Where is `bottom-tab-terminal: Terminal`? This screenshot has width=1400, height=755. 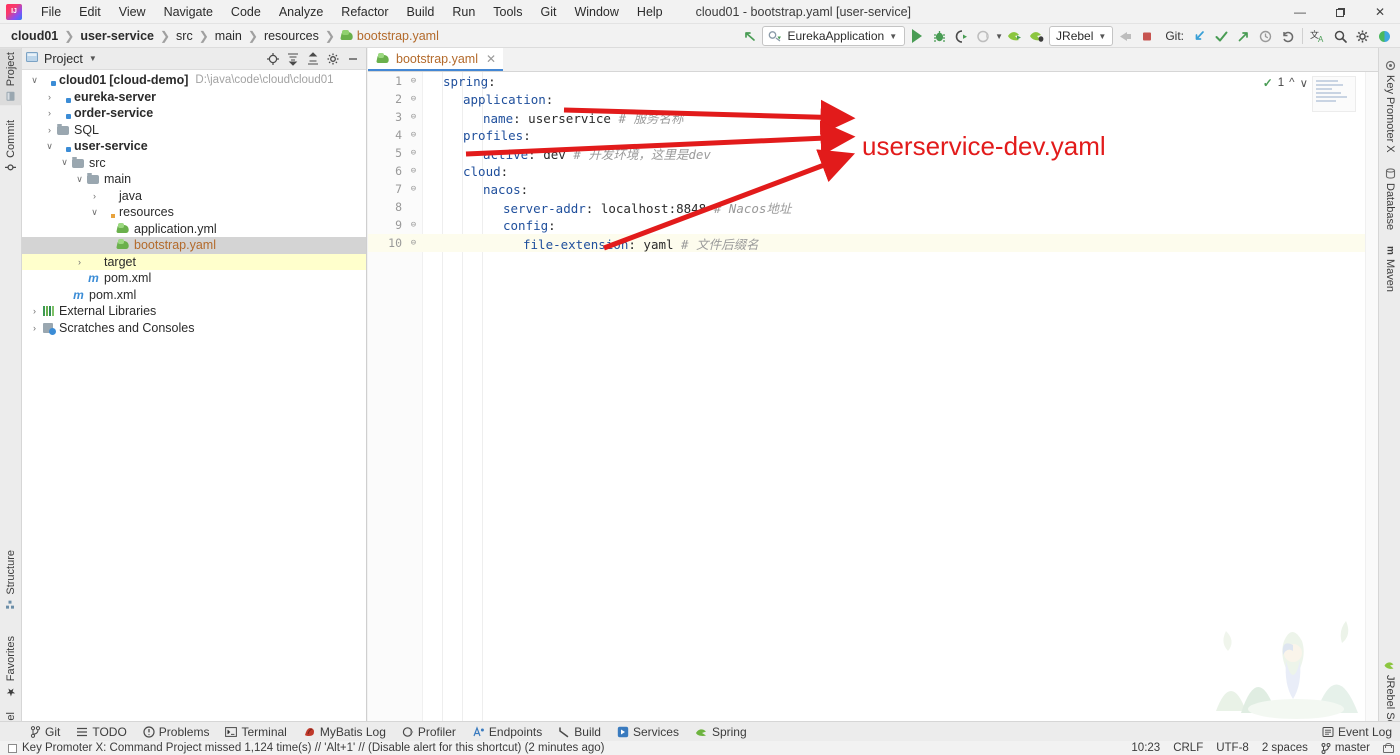
bottom-tab-terminal: Terminal is located at coordinates (255, 732).